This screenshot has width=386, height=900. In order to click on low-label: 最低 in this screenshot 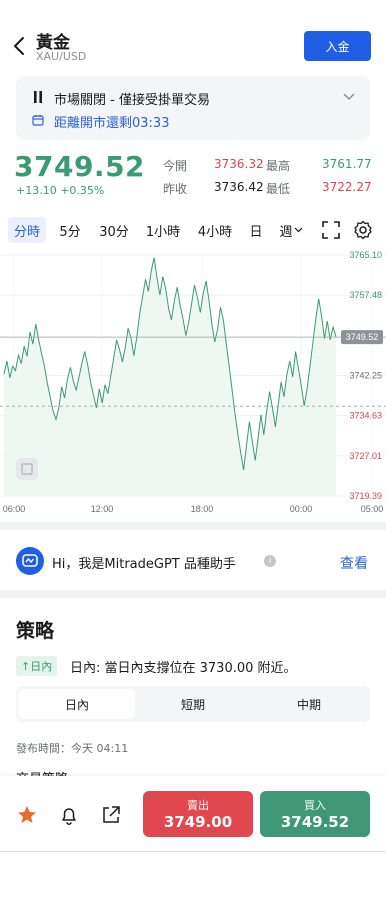, I will do `click(278, 189)`.